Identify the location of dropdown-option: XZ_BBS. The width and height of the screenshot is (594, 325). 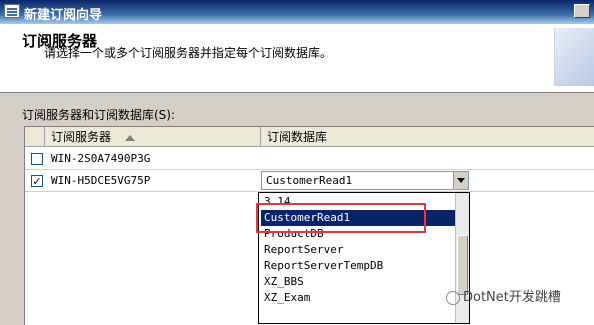
(359, 282).